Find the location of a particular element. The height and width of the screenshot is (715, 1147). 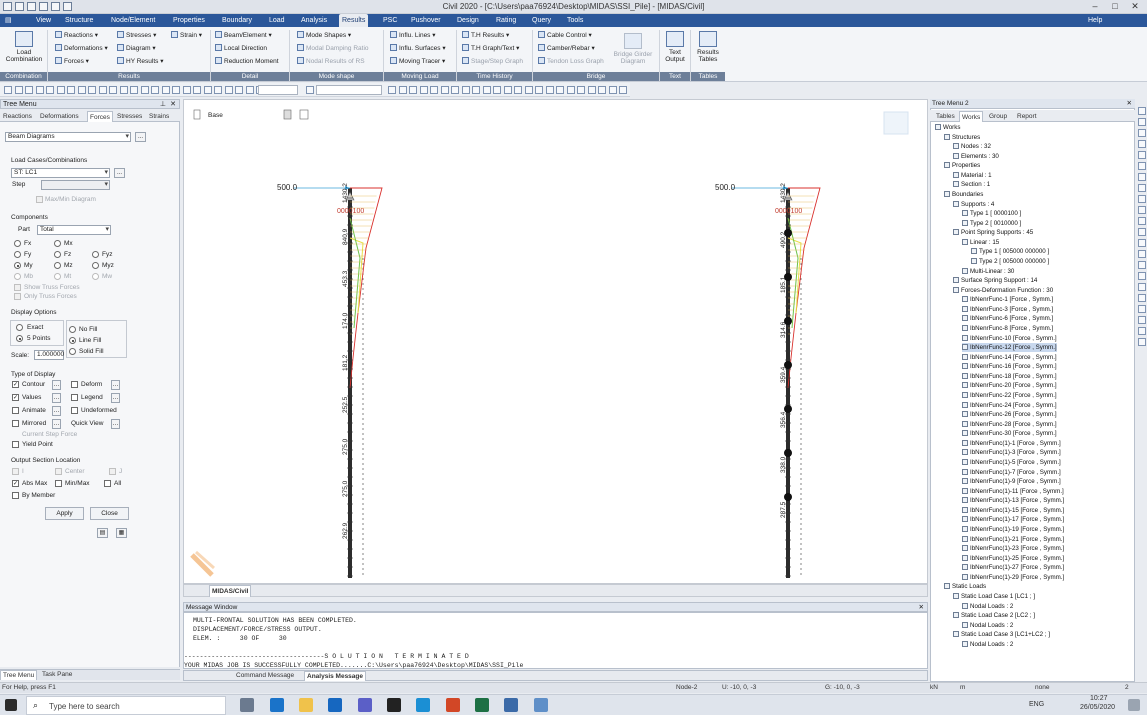

tree-item: IbNenrFunc(1)-7 [Force , Symm.] is located at coordinates (1011, 472).